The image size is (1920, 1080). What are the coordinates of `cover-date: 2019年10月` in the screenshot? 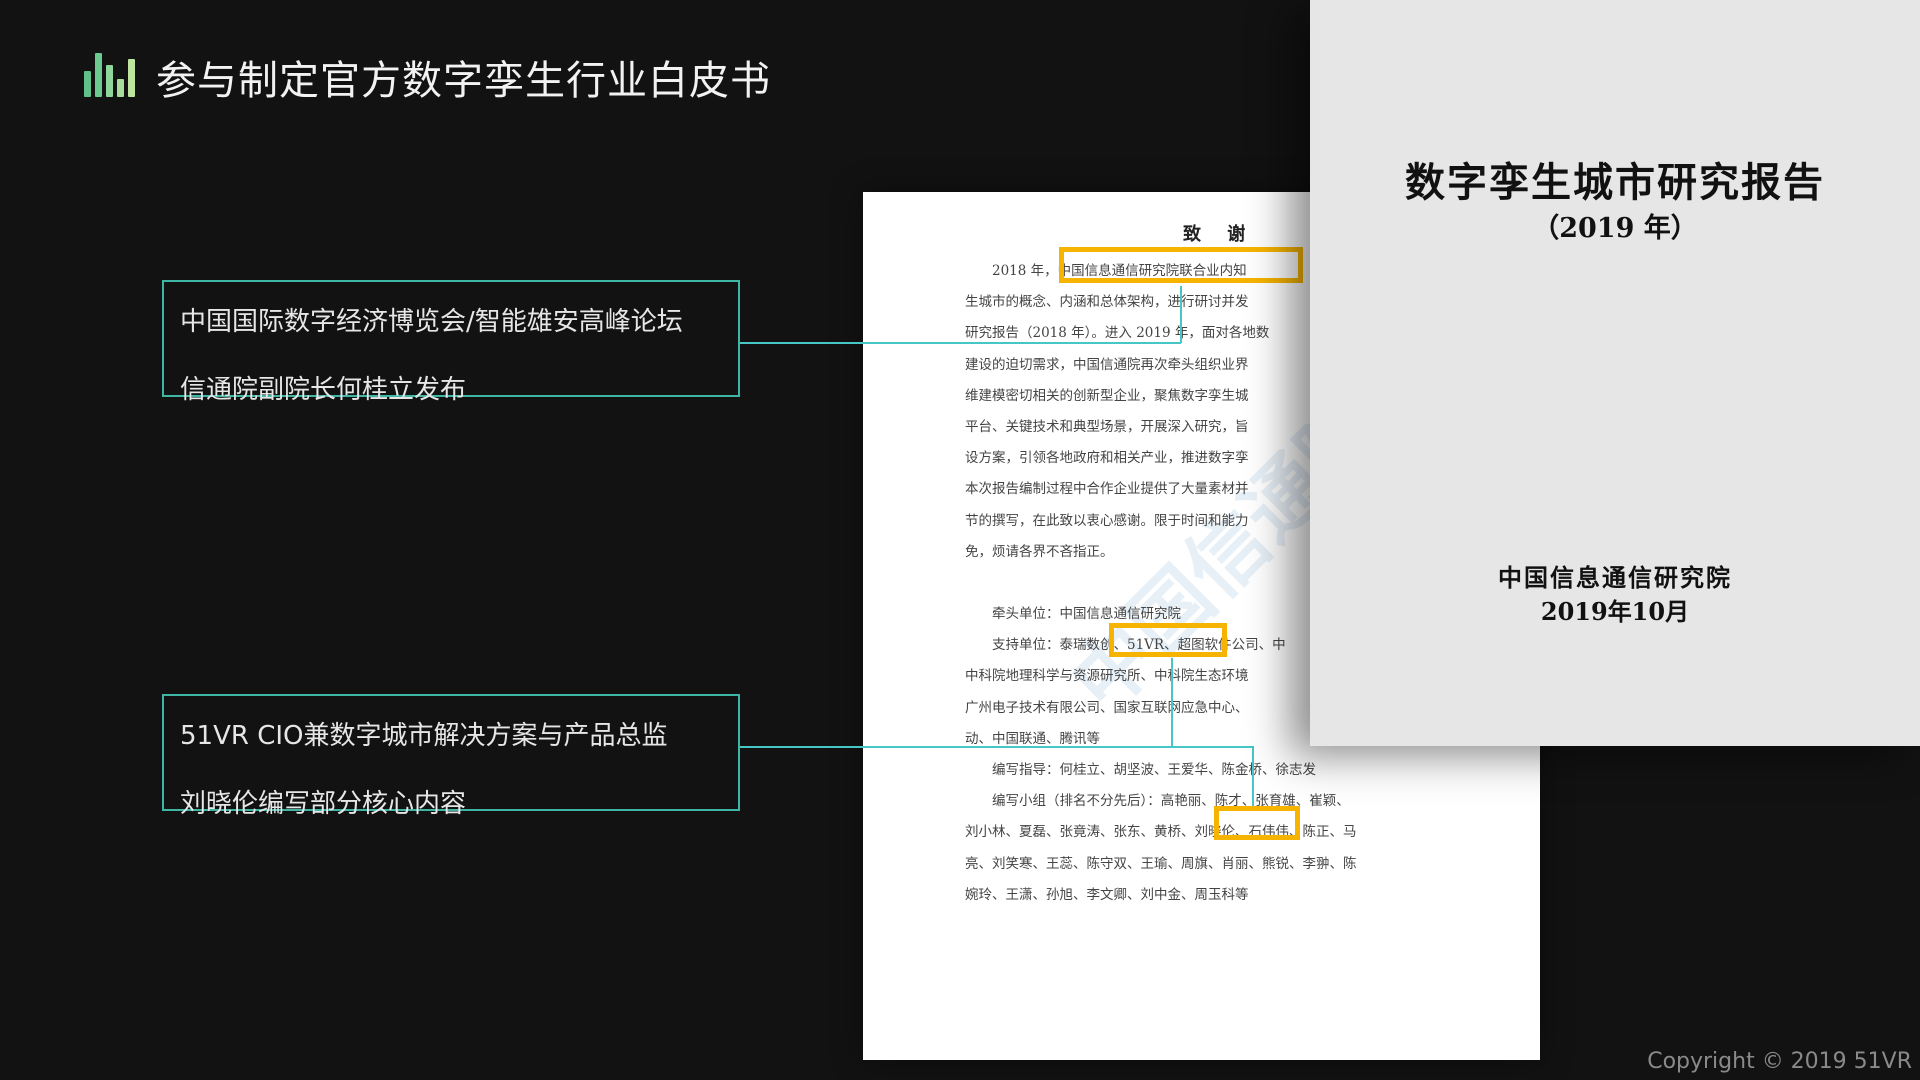 It's located at (1615, 611).